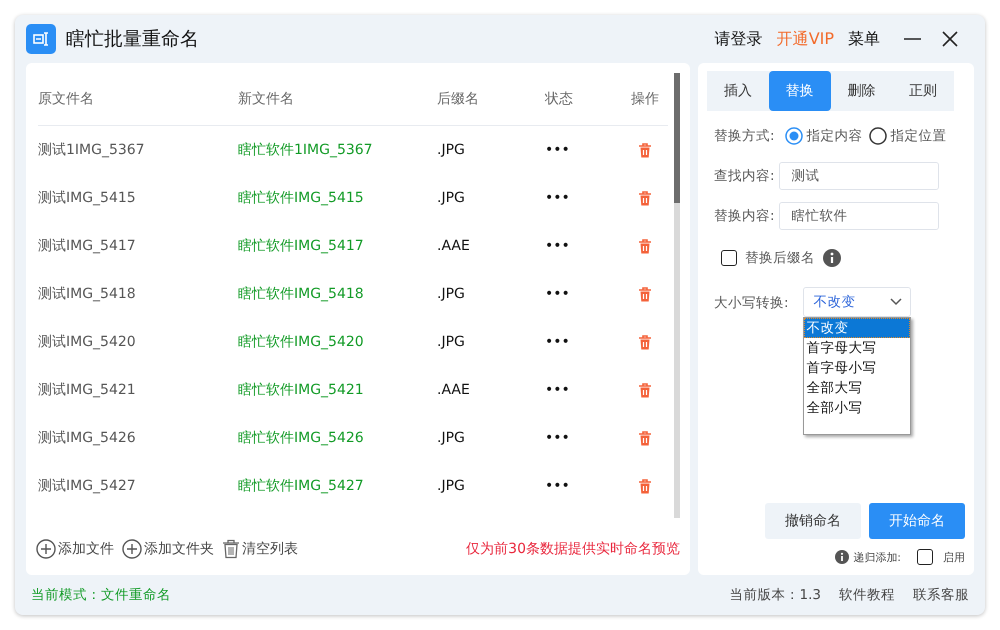 This screenshot has height=630, width=1000. Describe the element at coordinates (744, 216) in the screenshot. I see `field-label: 替换内容:` at that location.